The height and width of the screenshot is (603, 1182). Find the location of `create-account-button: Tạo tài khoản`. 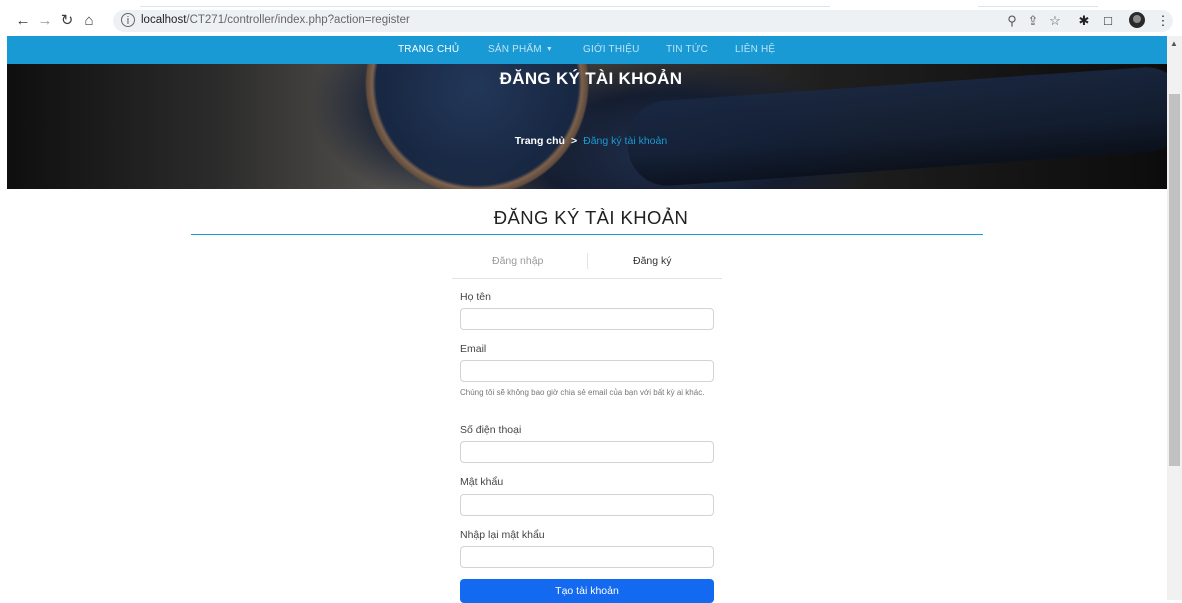

create-account-button: Tạo tài khoản is located at coordinates (587, 591).